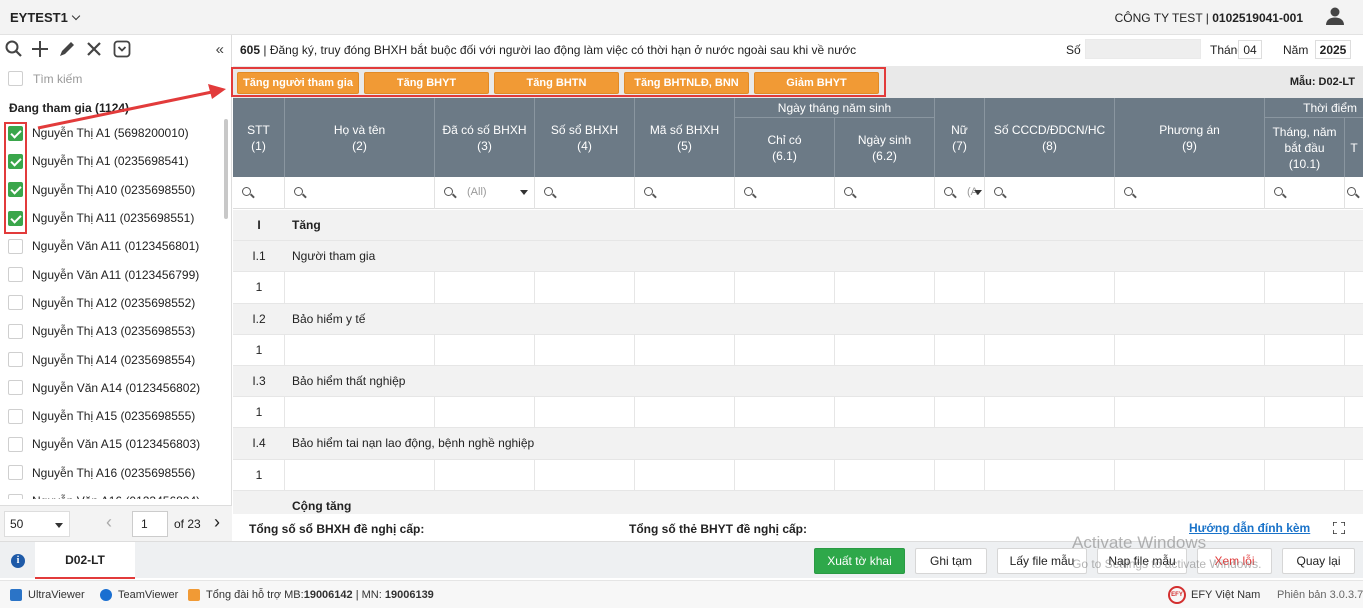  Describe the element at coordinates (1050, 137) in the screenshot. I see `col-header-id: Số CCCD/ĐDCN/HC (8)` at that location.